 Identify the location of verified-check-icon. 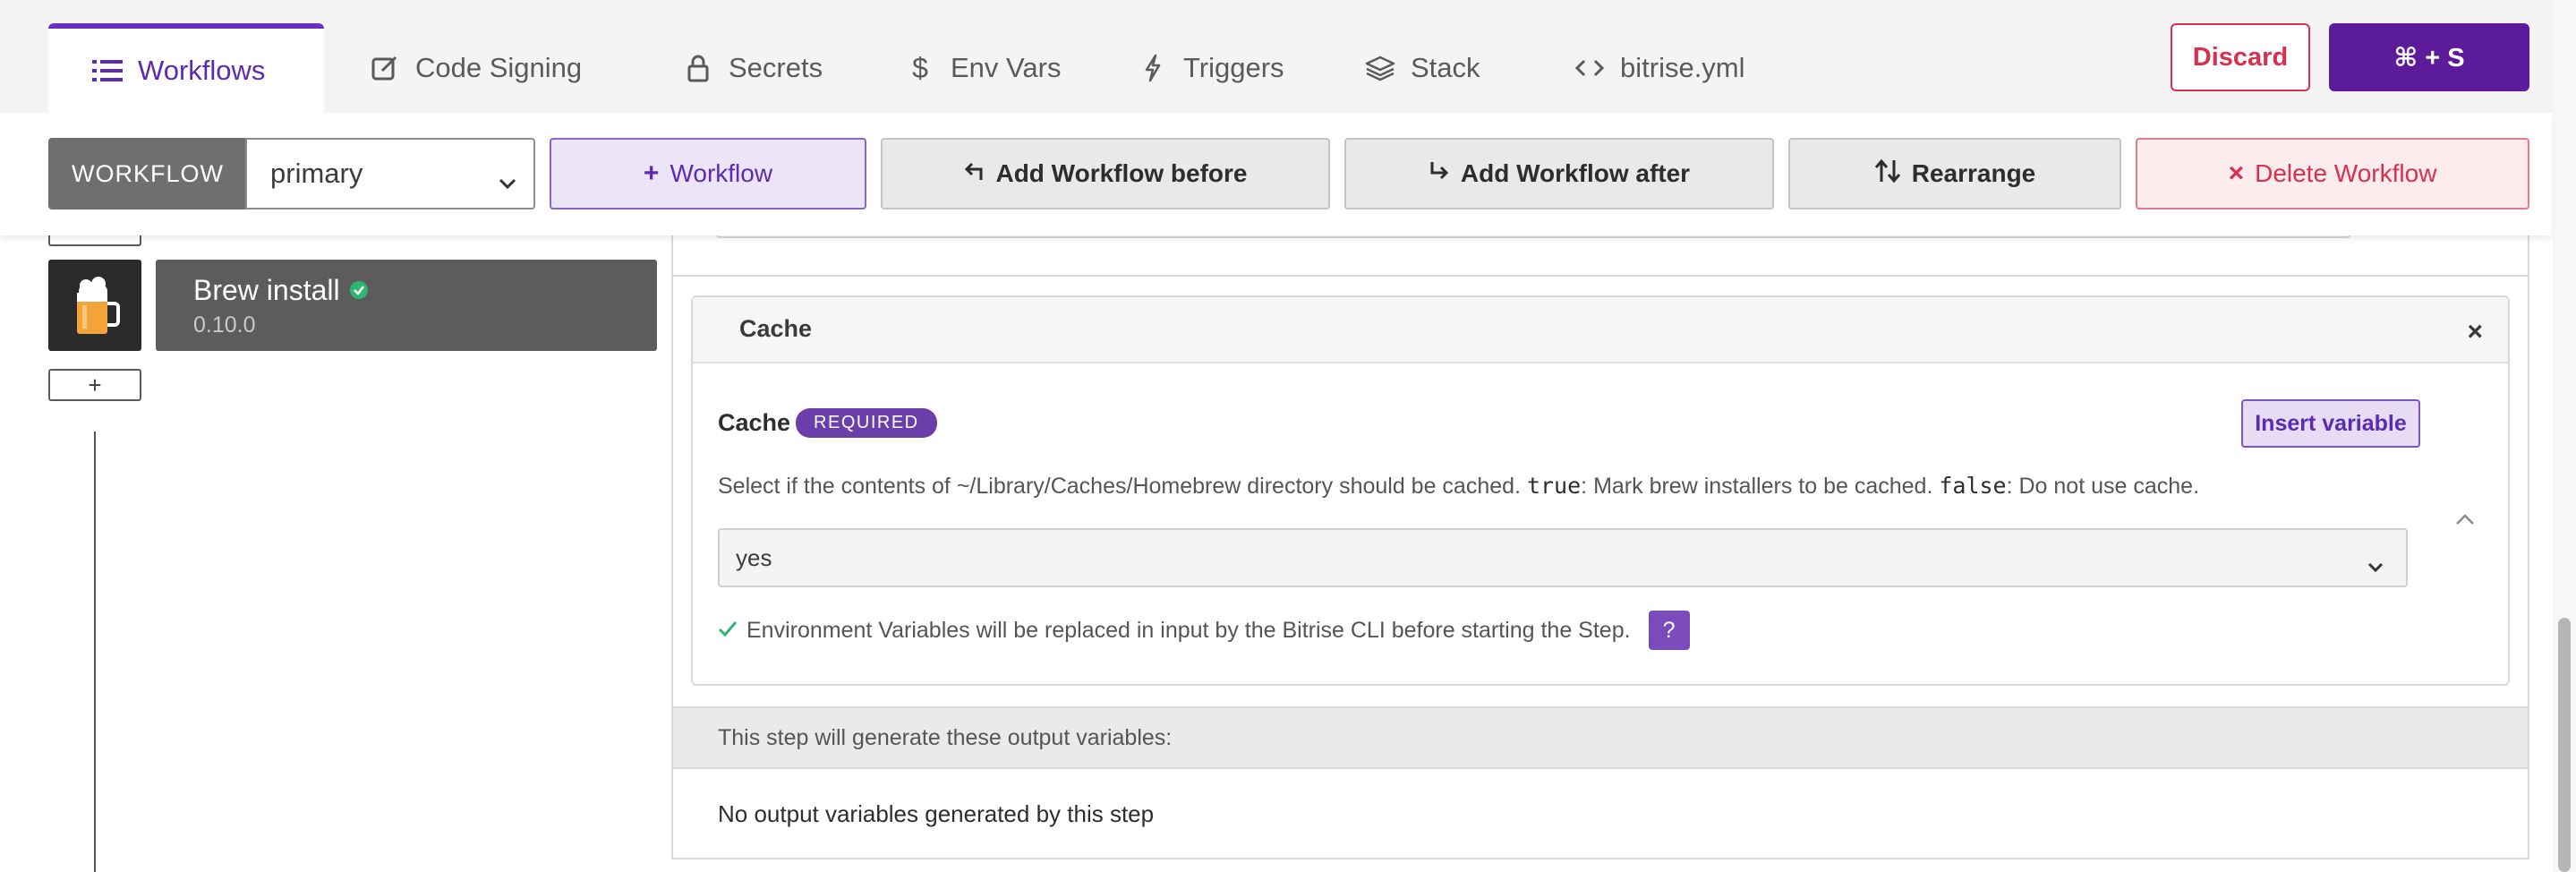
(359, 290).